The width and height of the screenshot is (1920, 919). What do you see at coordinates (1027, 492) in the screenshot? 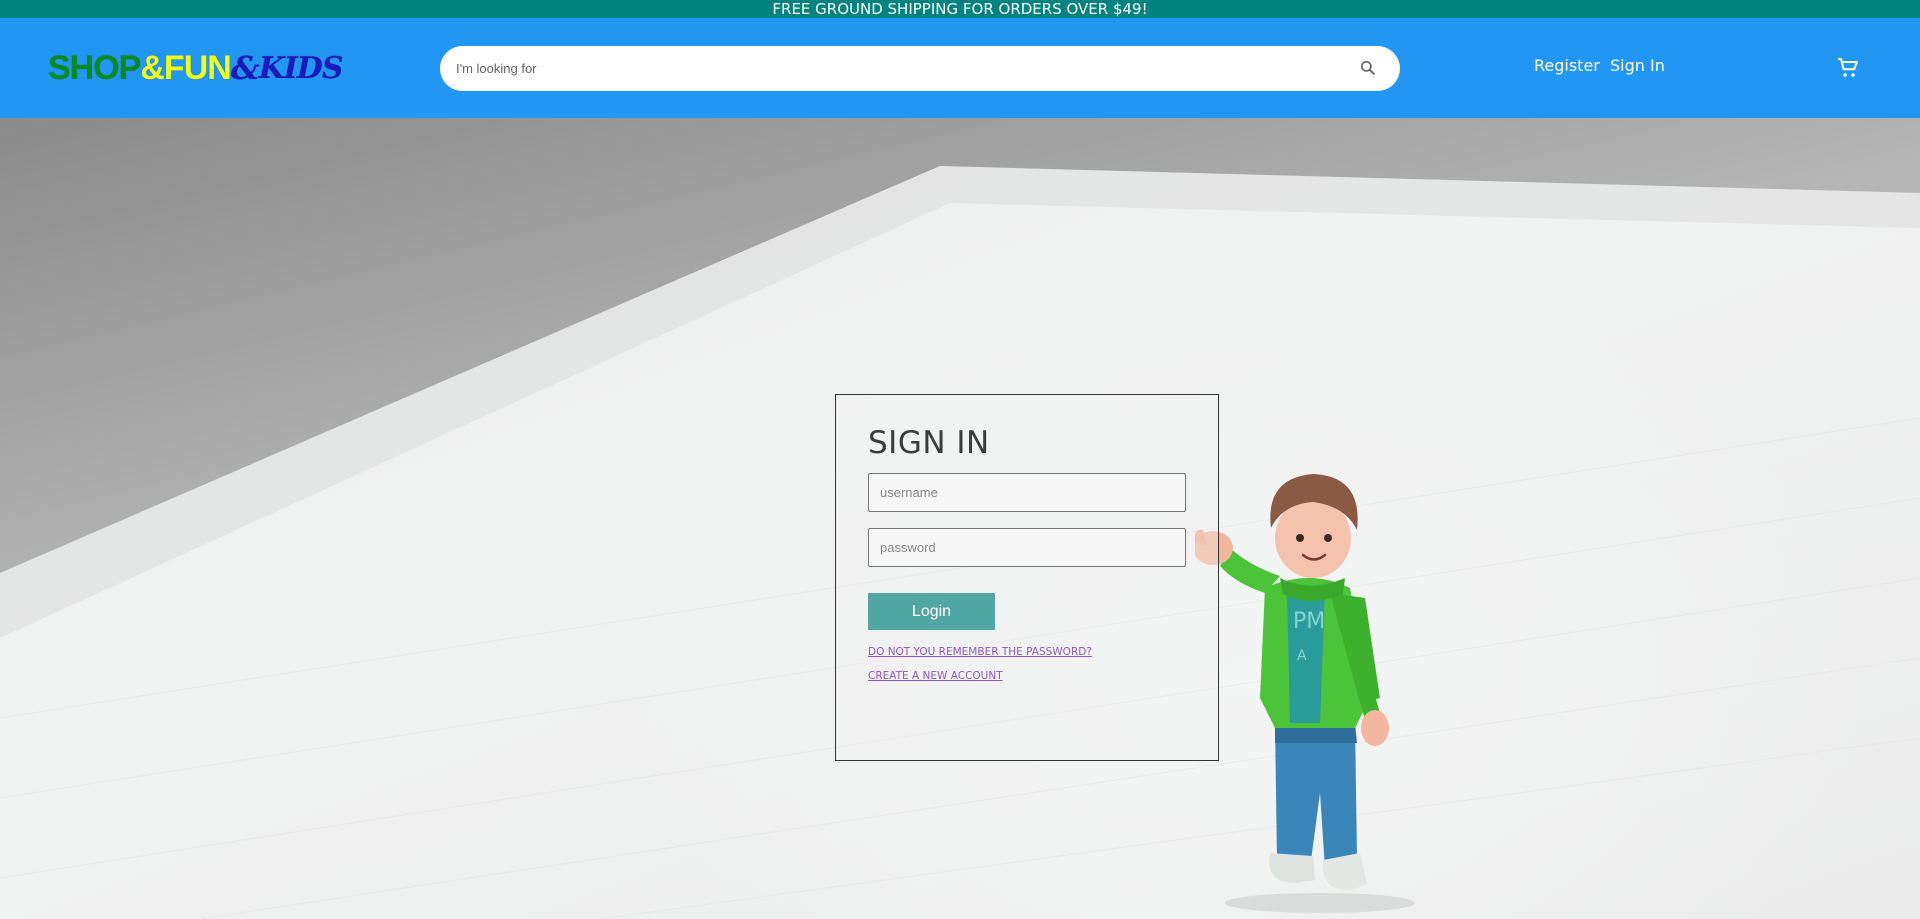
I see `username-input` at bounding box center [1027, 492].